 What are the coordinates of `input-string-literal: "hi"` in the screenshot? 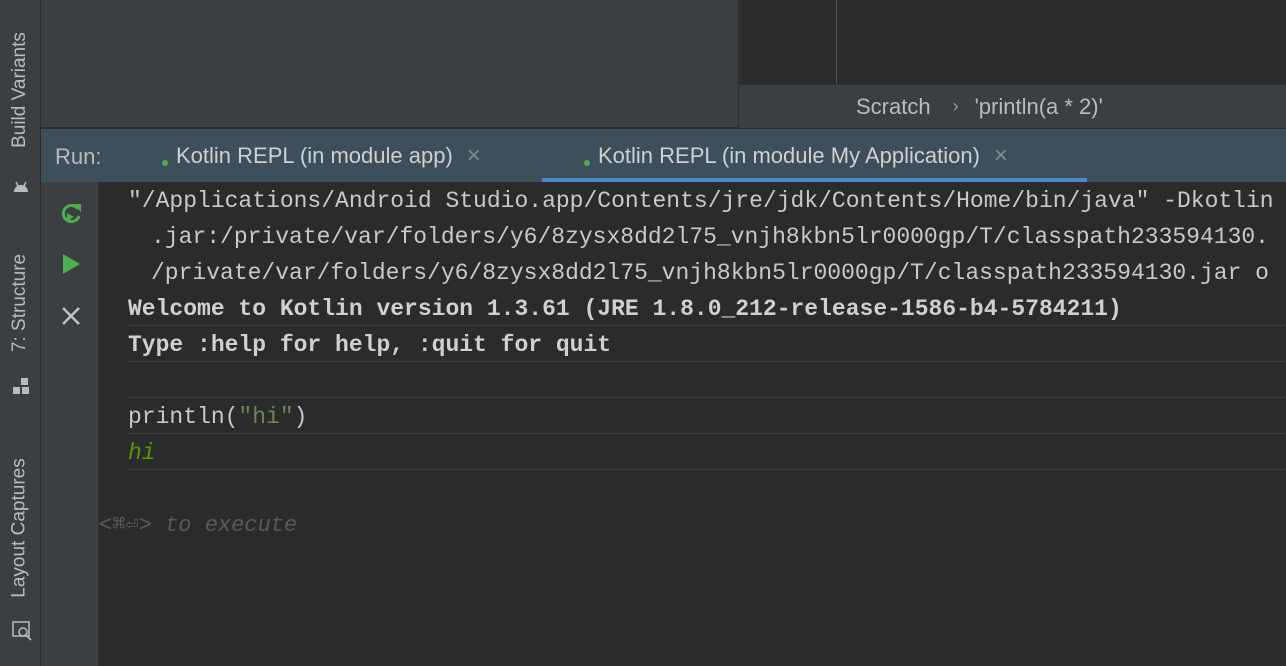 It's located at (266, 417).